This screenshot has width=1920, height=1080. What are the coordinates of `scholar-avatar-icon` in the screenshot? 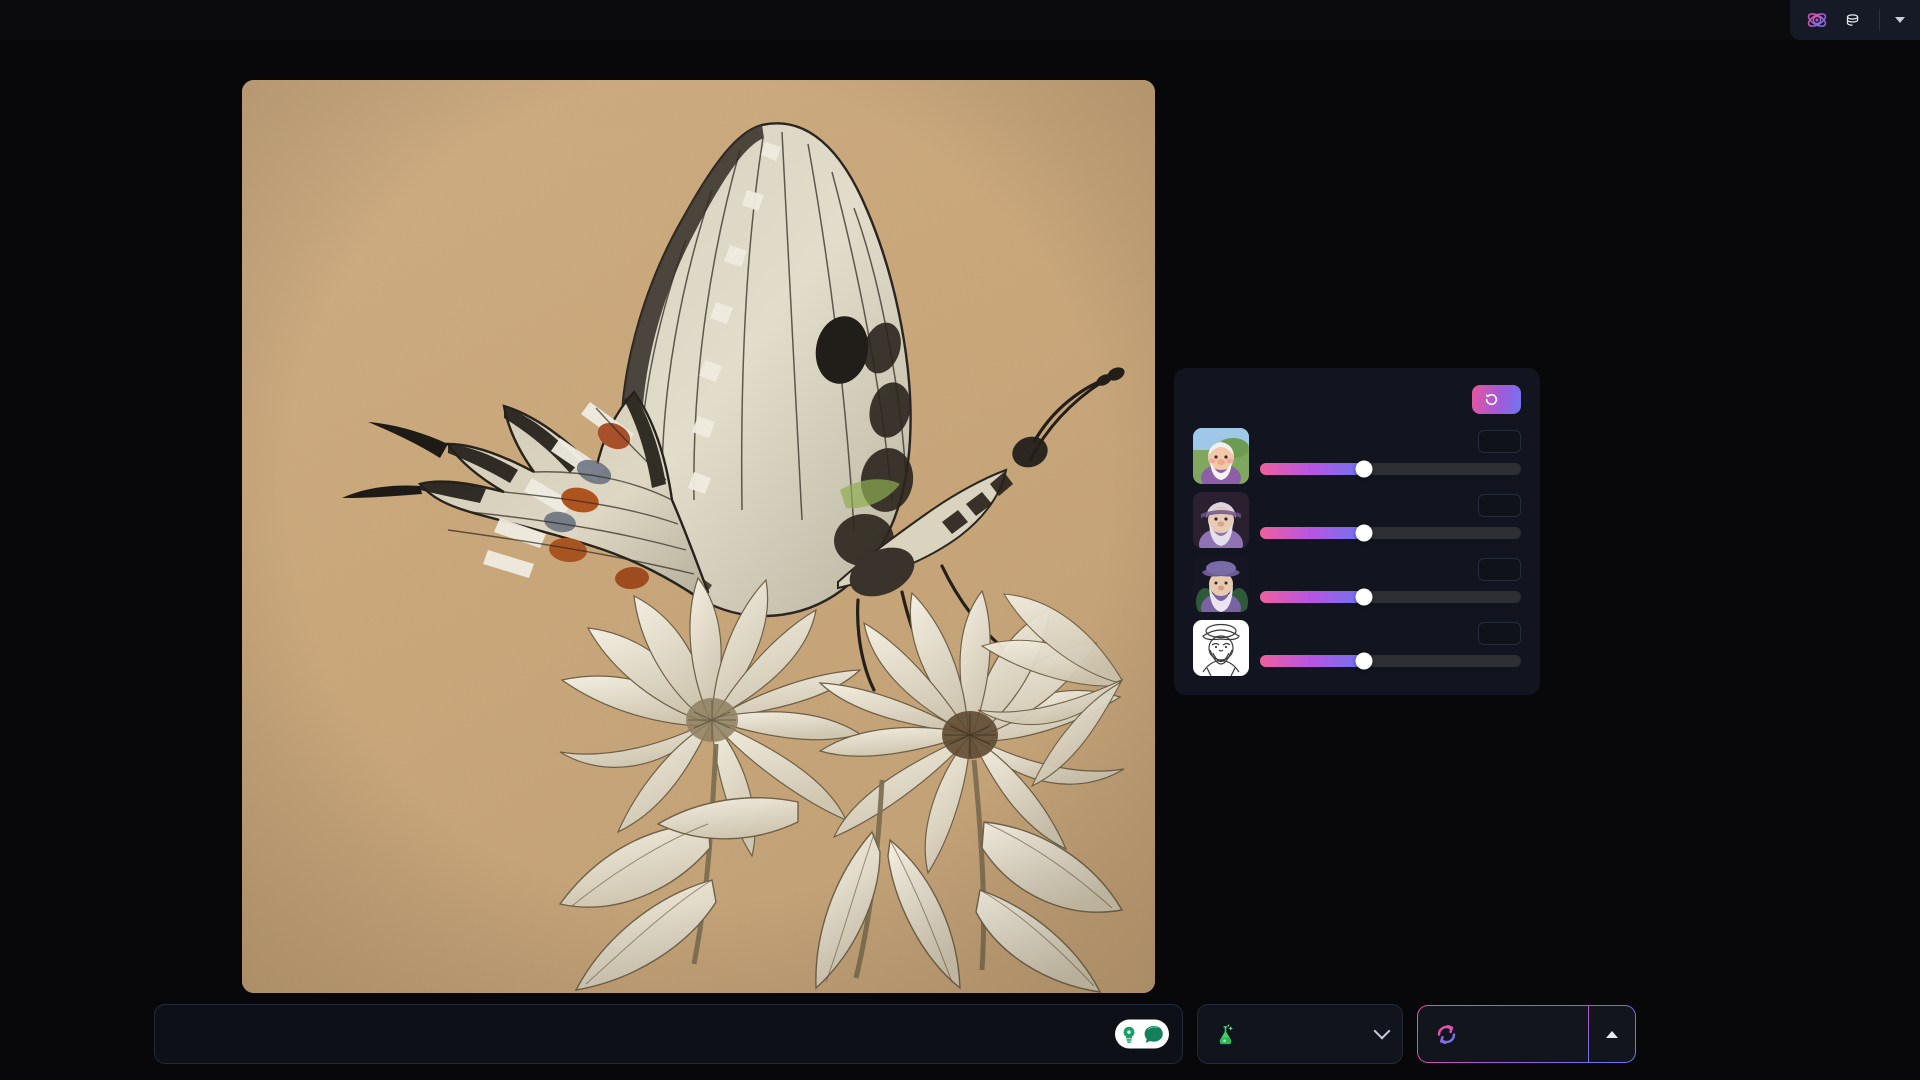 It's located at (1221, 584).